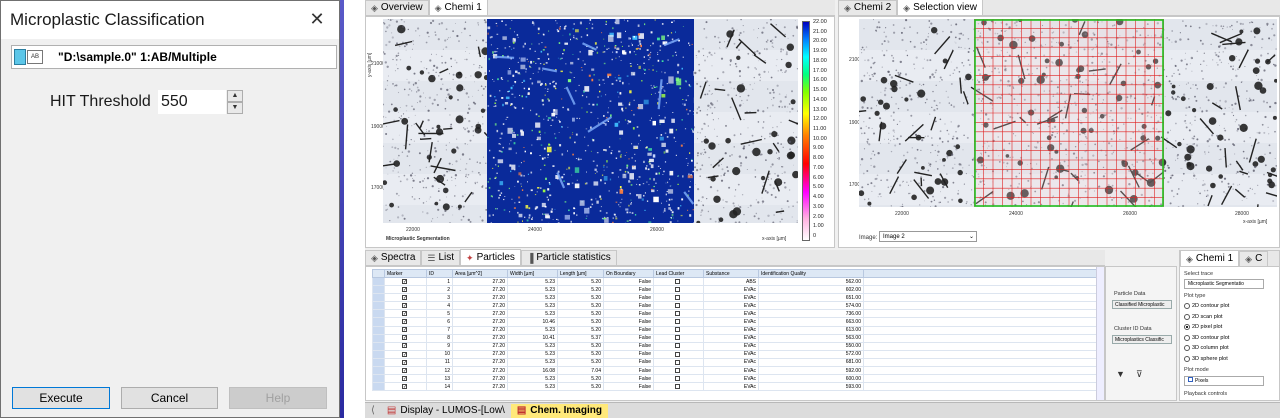 This screenshot has height=418, width=1280. Describe the element at coordinates (1203, 327) in the screenshot. I see `plot-type-radio: 2D pixel plot` at that location.